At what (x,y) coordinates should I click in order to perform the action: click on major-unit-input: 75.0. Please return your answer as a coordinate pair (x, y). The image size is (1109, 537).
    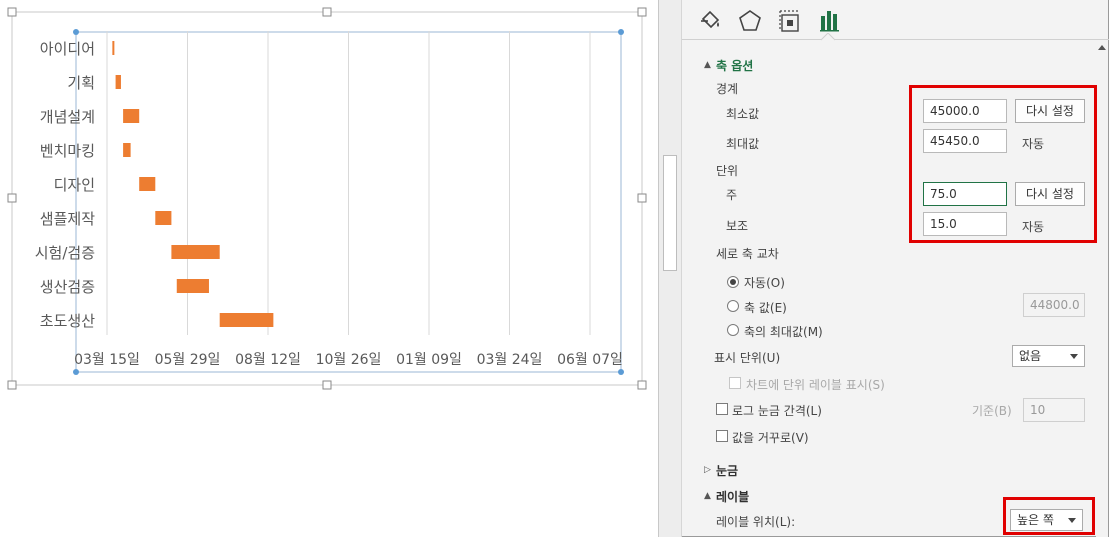
    Looking at the image, I should click on (965, 194).